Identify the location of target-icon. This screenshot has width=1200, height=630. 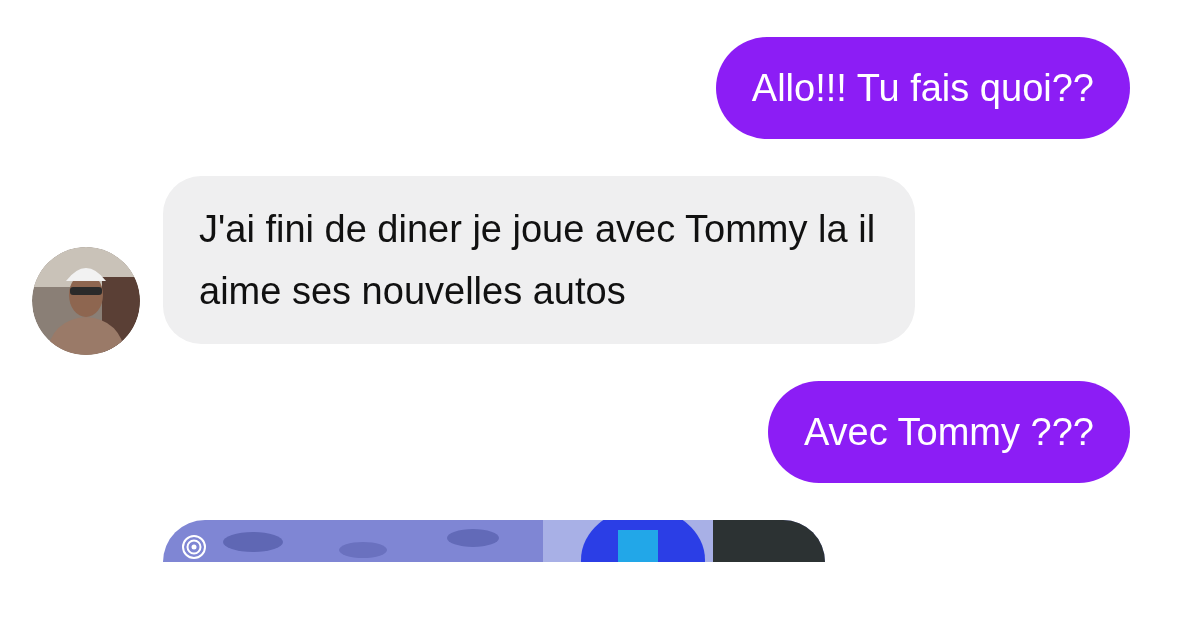
(194, 547).